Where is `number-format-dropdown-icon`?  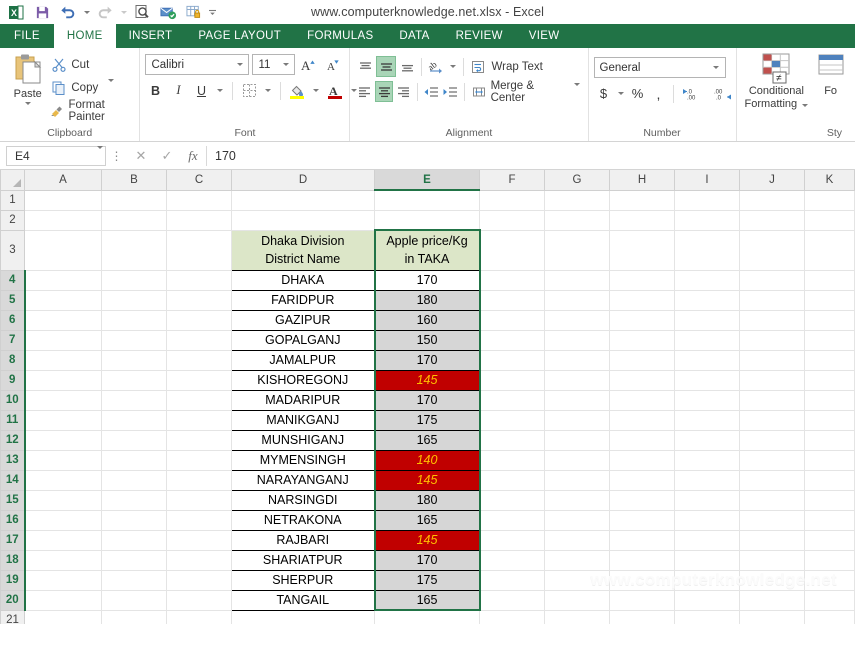 number-format-dropdown-icon is located at coordinates (716, 67).